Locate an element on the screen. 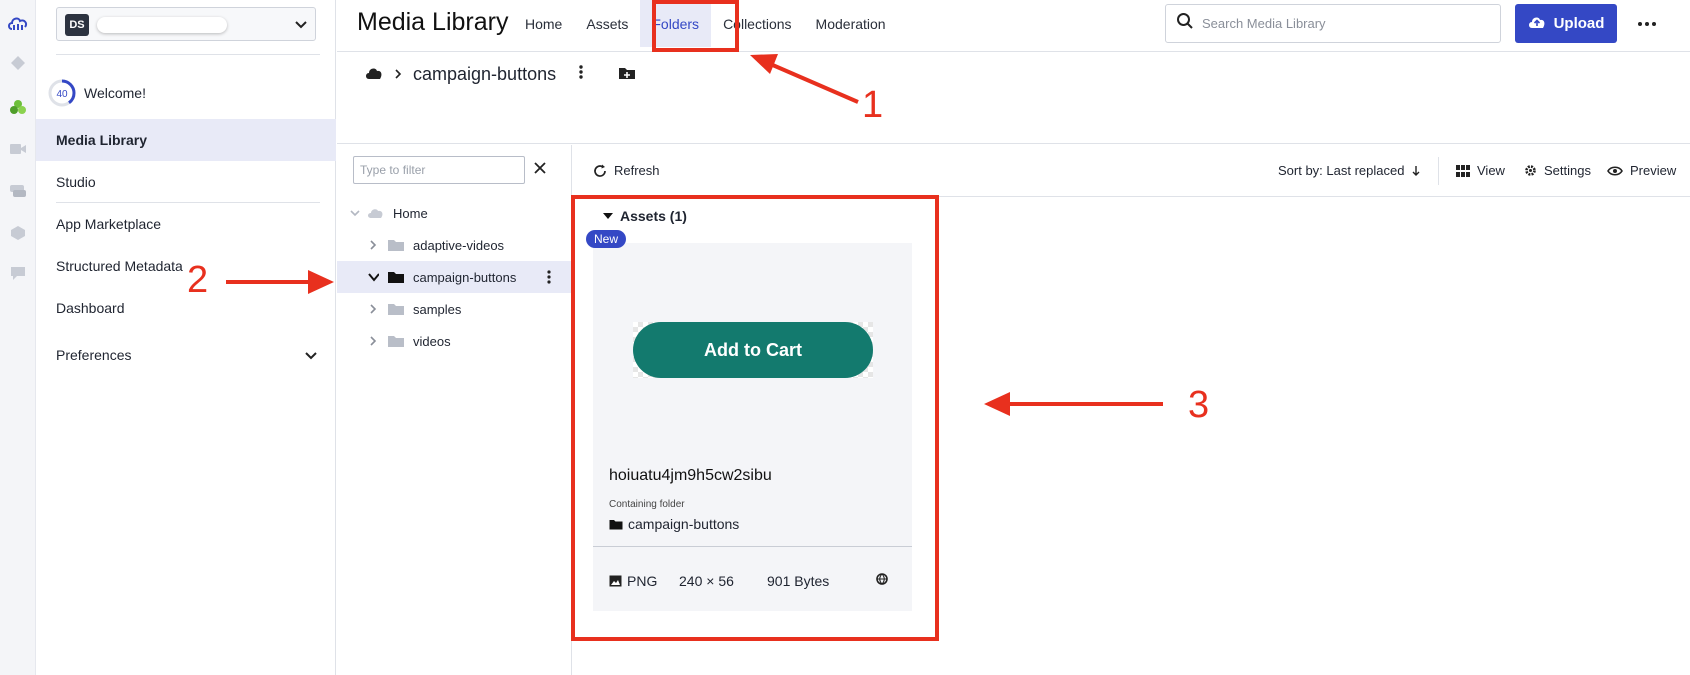 The width and height of the screenshot is (1690, 675). eye-icon is located at coordinates (1615, 170).